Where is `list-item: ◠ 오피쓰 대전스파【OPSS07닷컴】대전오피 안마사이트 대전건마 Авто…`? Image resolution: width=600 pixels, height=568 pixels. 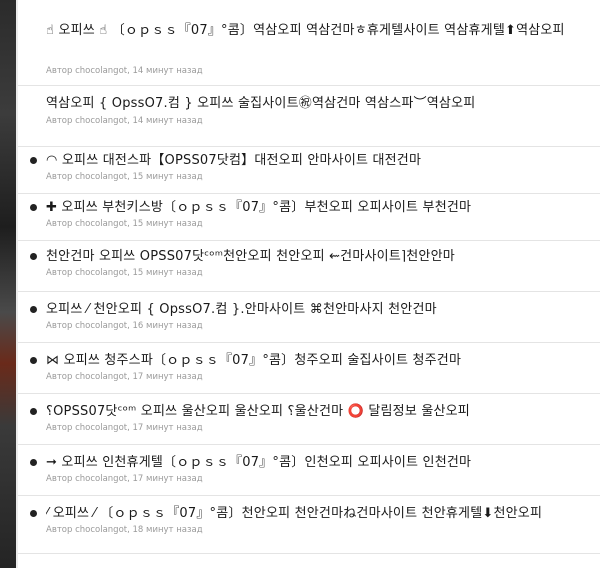 list-item: ◠ 오피쓰 대전스파【OPSS07닷컴】대전오피 안마사이트 대전건마 Авто… is located at coordinates (309, 170).